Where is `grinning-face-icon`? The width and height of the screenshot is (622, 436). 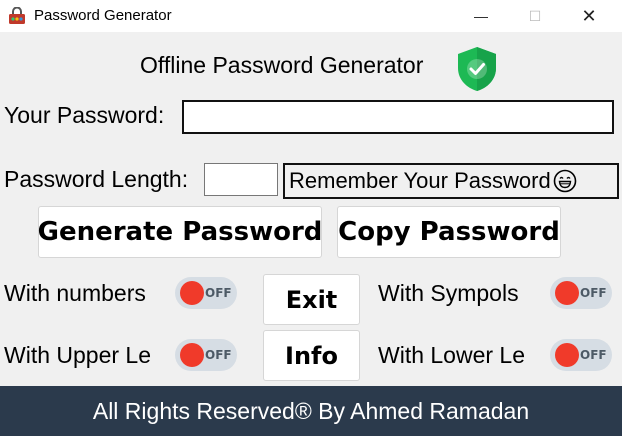
grinning-face-icon is located at coordinates (564, 181).